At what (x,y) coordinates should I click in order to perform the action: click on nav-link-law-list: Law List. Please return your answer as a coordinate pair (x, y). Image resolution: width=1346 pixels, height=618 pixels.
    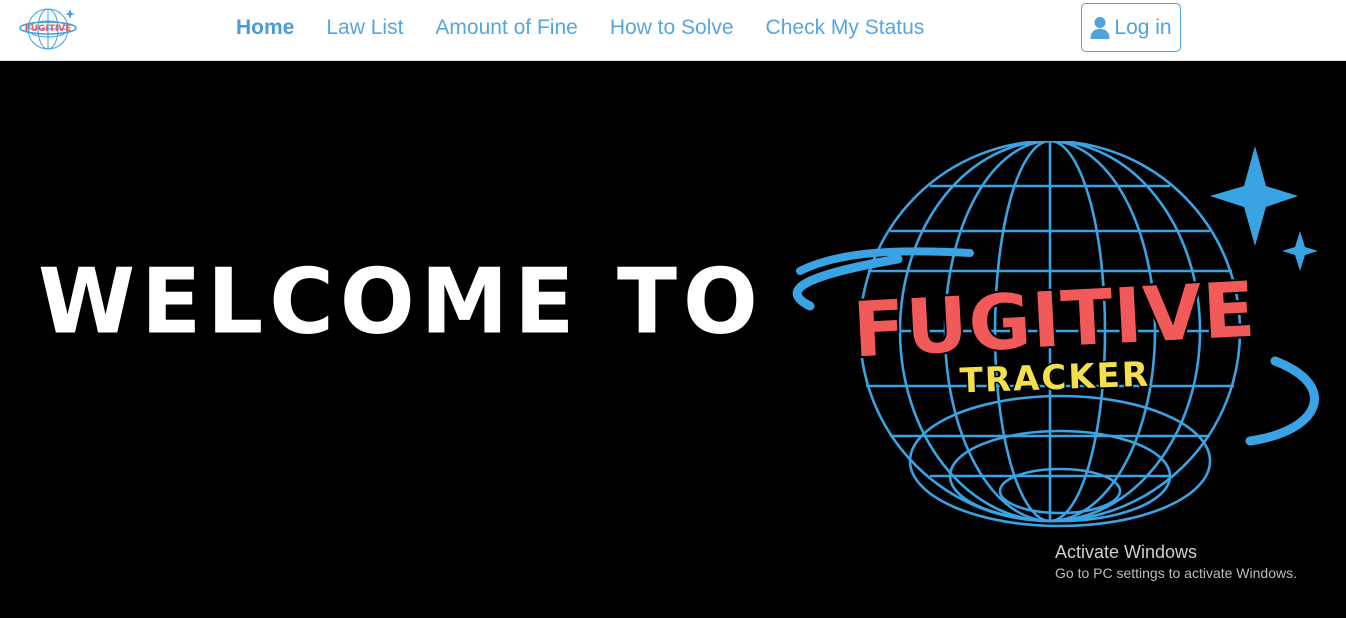
    Looking at the image, I should click on (364, 28).